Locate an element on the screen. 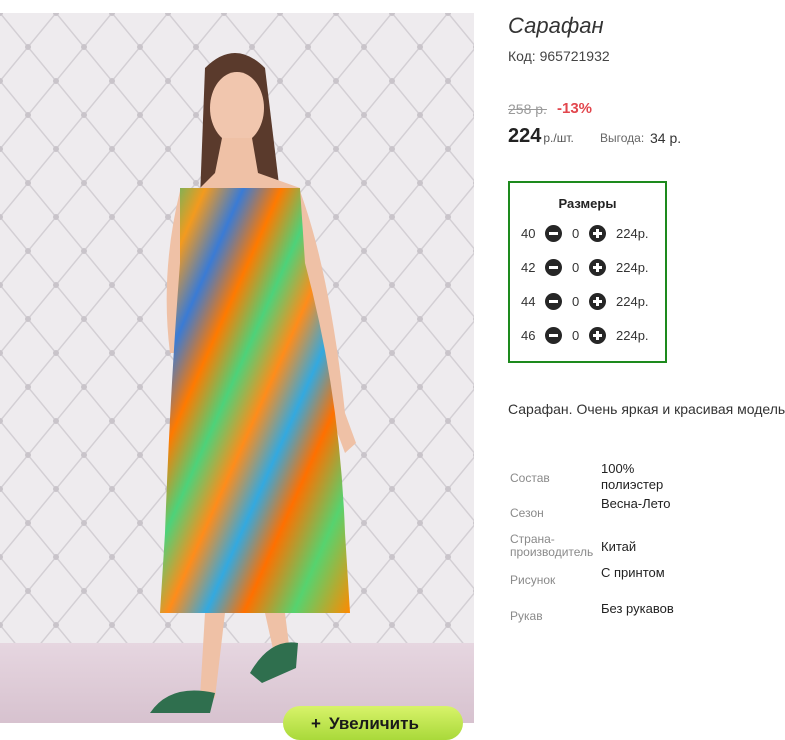 Image resolution: width=785 pixels, height=740 pixels. product-title: Сарафан is located at coordinates (556, 25).